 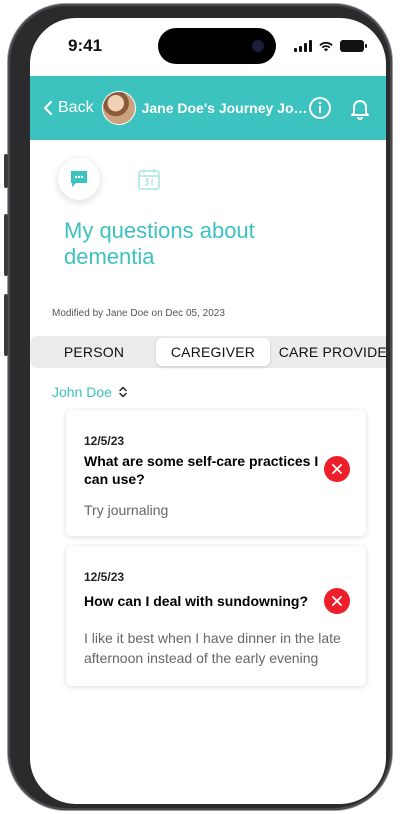 I want to click on answer-text: Try journaling, so click(x=126, y=510).